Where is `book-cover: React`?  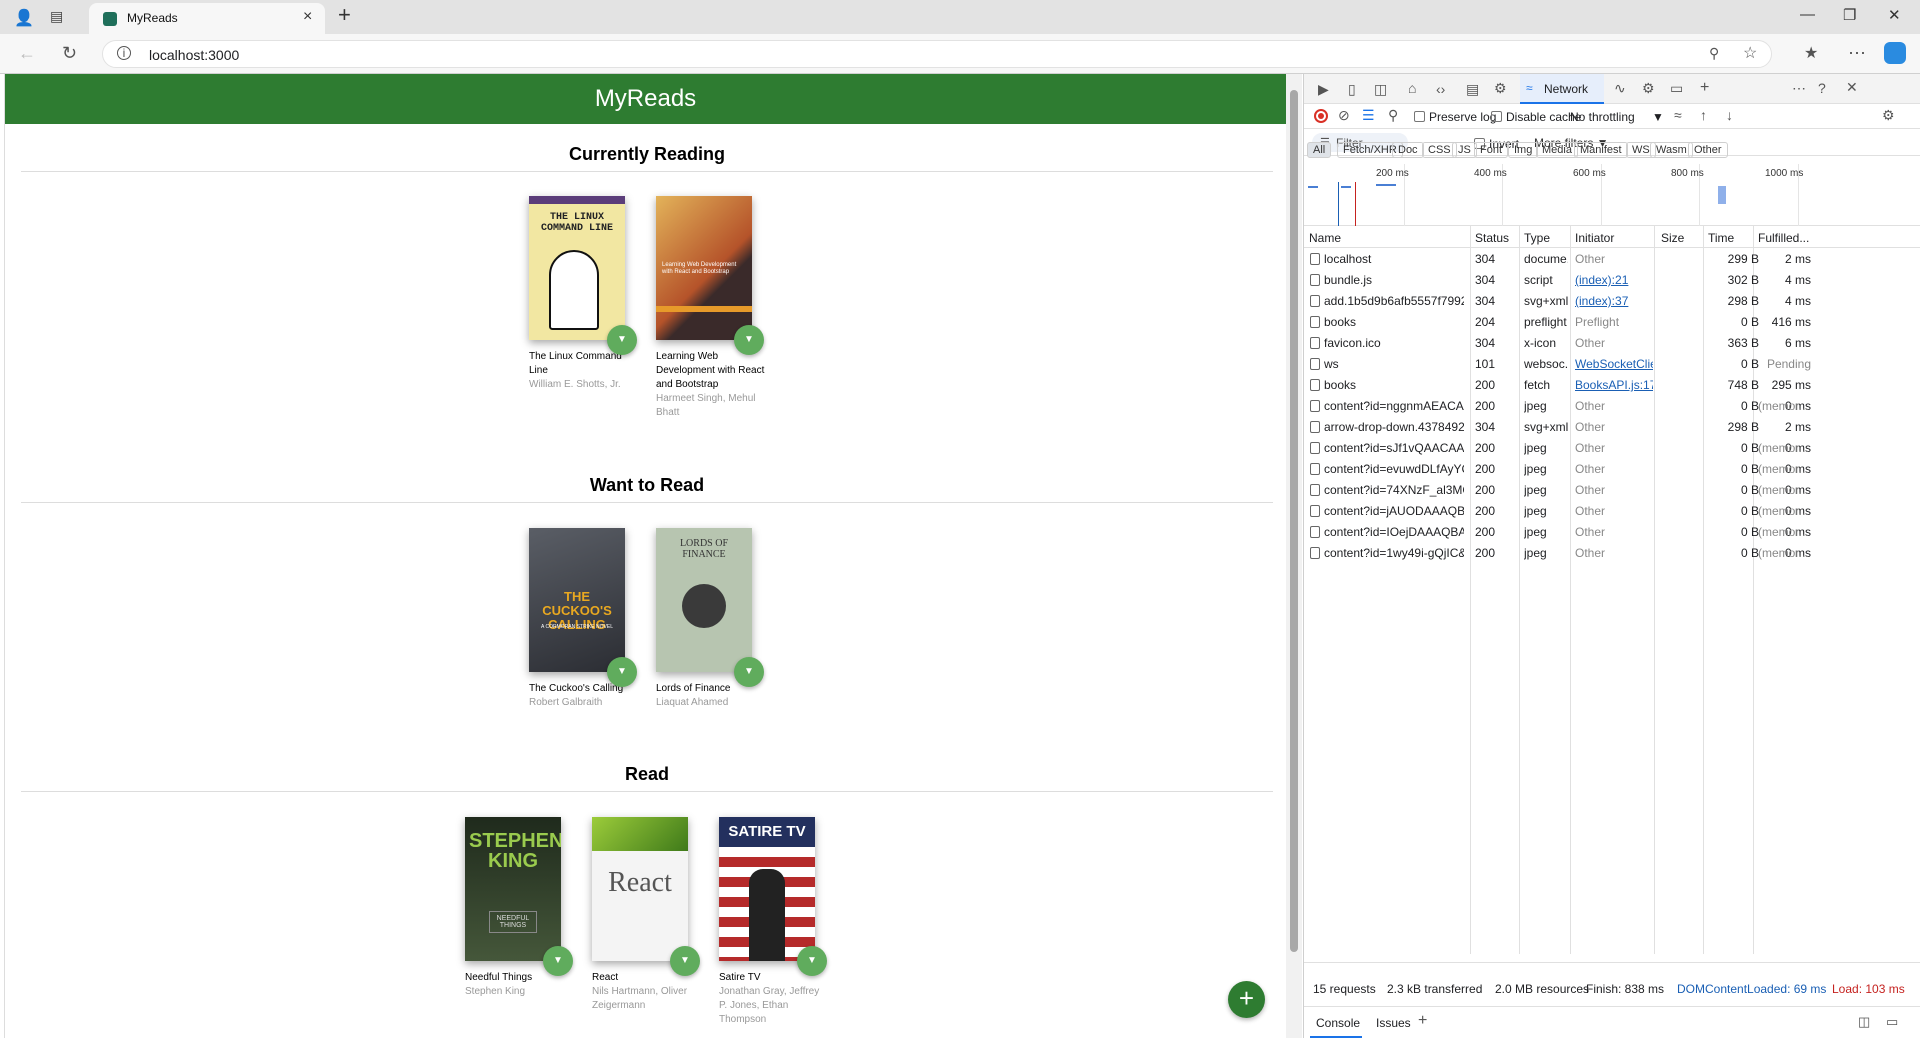
book-cover: React is located at coordinates (640, 889).